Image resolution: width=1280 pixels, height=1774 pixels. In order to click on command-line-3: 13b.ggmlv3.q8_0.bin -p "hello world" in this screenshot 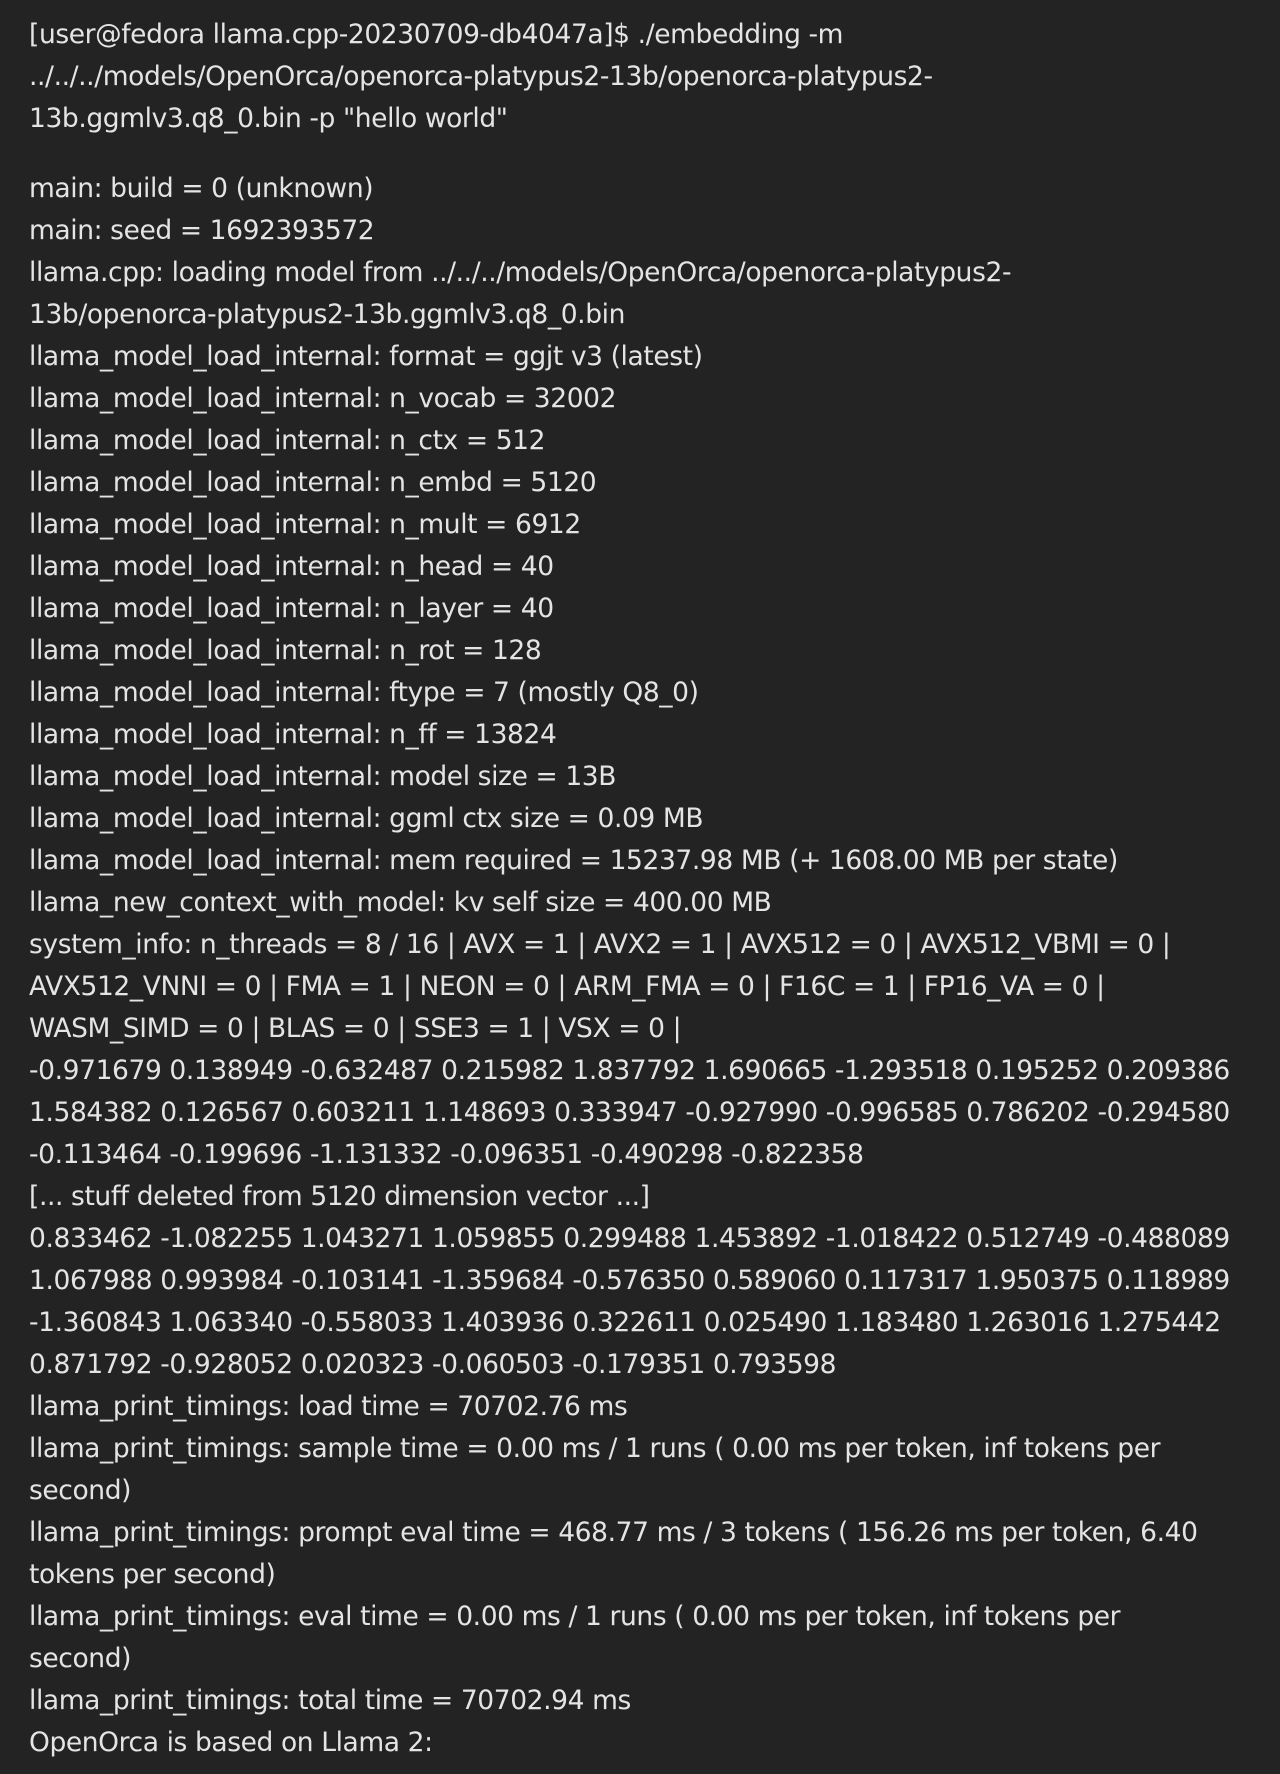, I will do `click(268, 118)`.